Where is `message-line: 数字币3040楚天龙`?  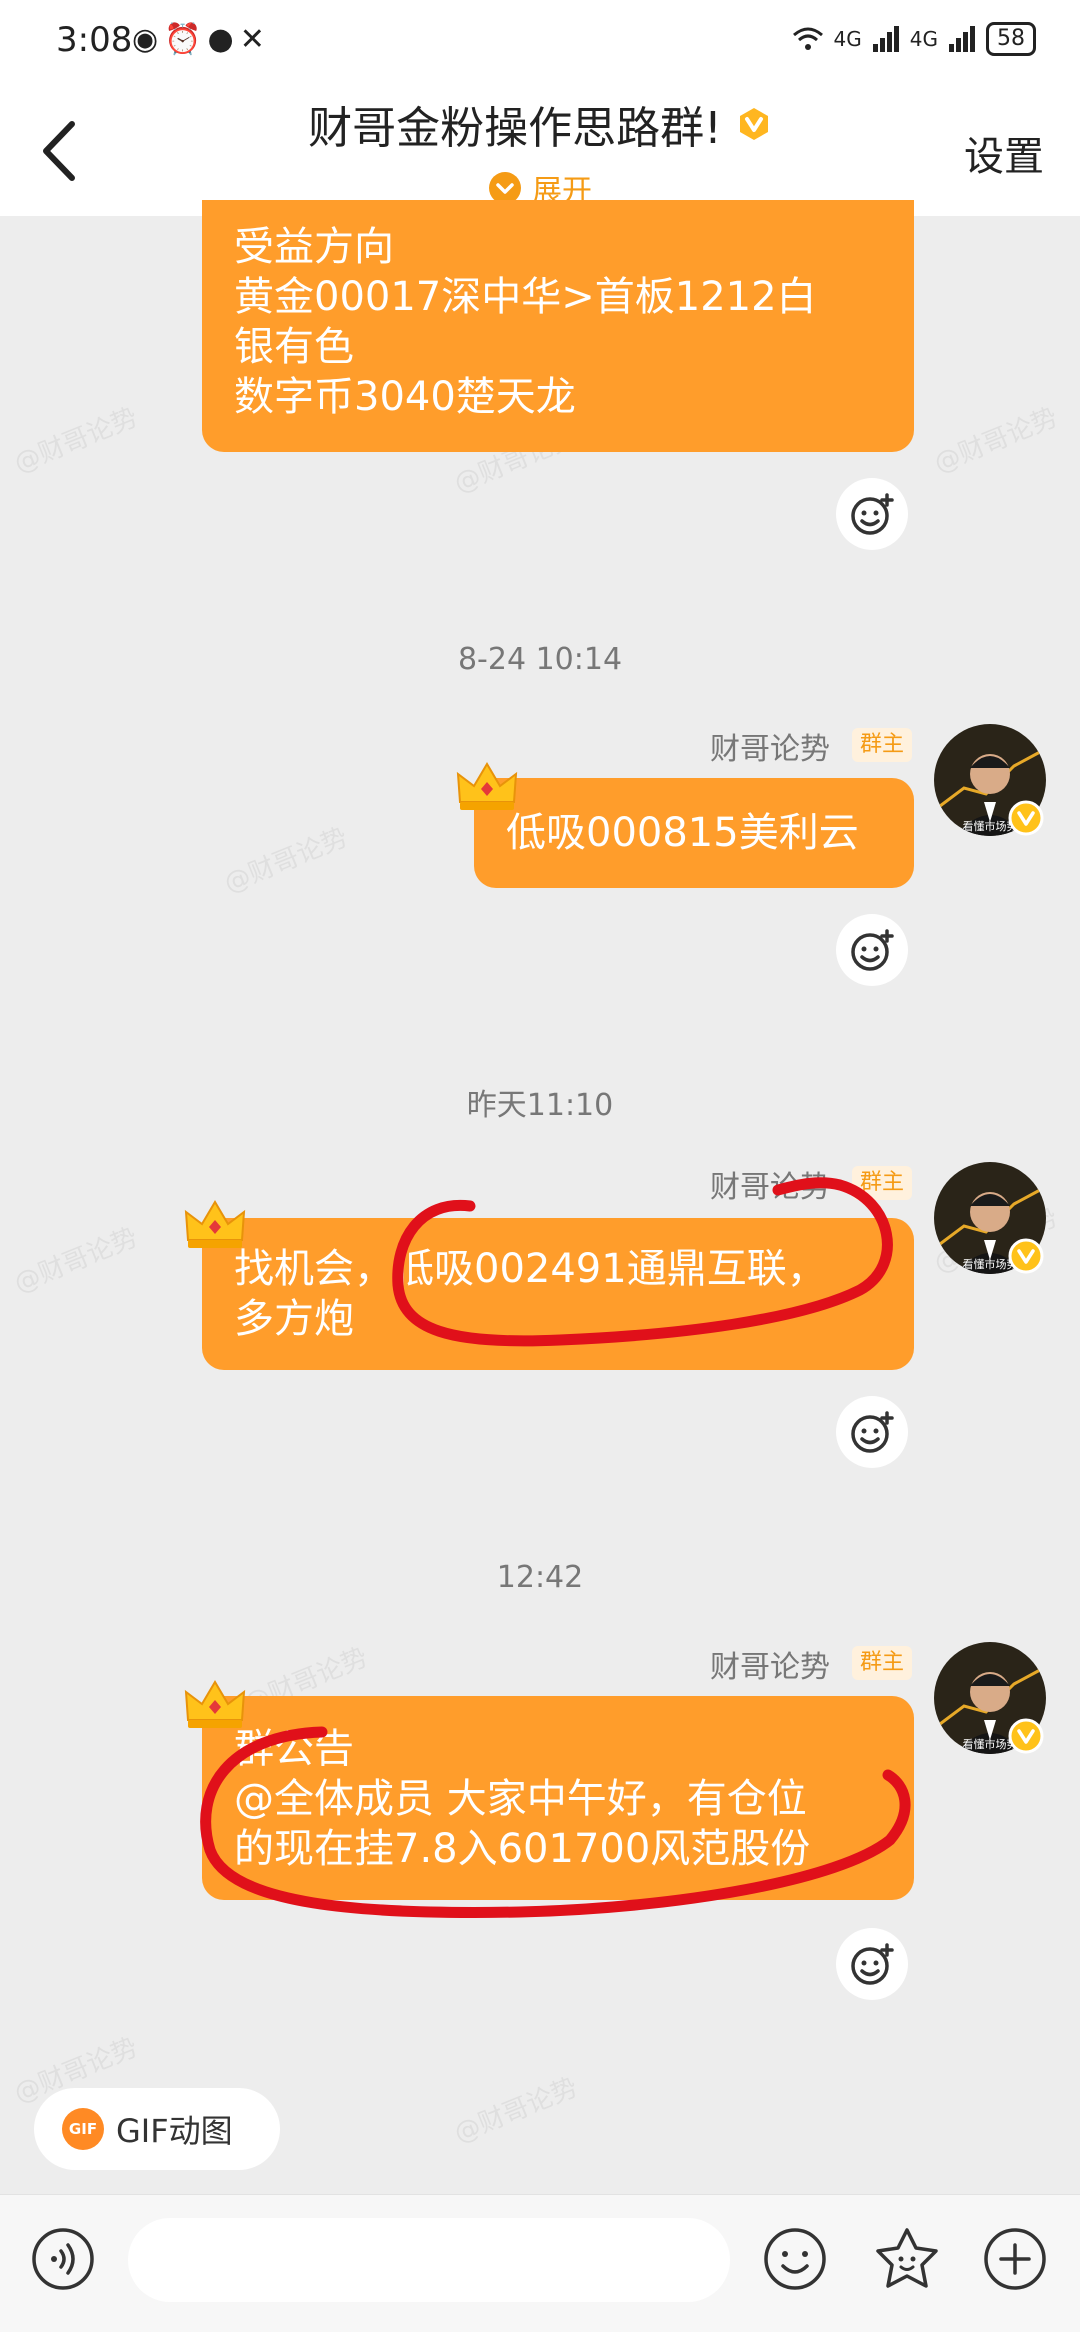 message-line: 数字币3040楚天龙 is located at coordinates (405, 397).